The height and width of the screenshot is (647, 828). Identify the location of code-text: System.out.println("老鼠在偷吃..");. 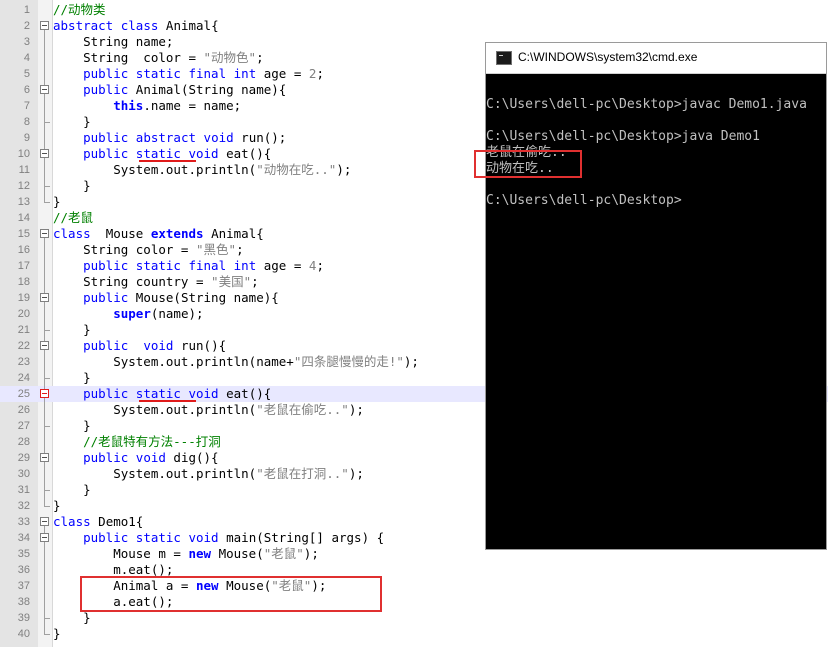
(208, 409).